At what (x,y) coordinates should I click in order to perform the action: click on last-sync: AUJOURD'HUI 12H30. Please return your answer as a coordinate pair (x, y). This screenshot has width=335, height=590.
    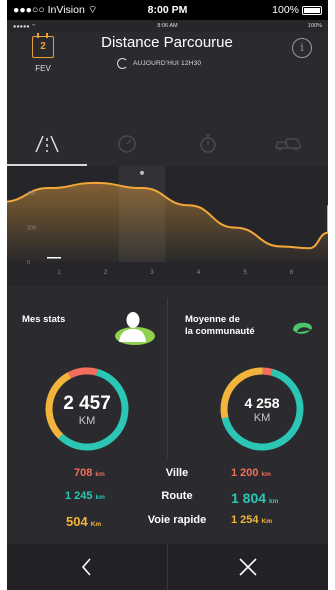
    Looking at the image, I should click on (159, 63).